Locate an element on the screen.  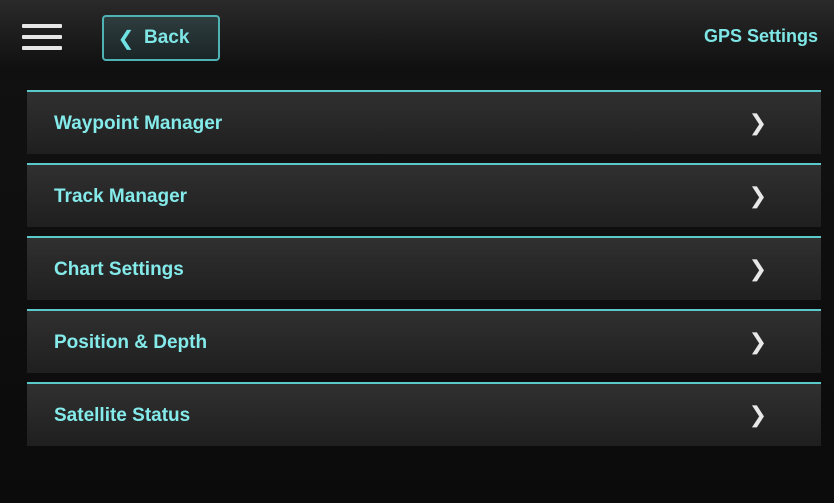
menu-item-track-manager: Track Manager ❯ is located at coordinates (424, 195).